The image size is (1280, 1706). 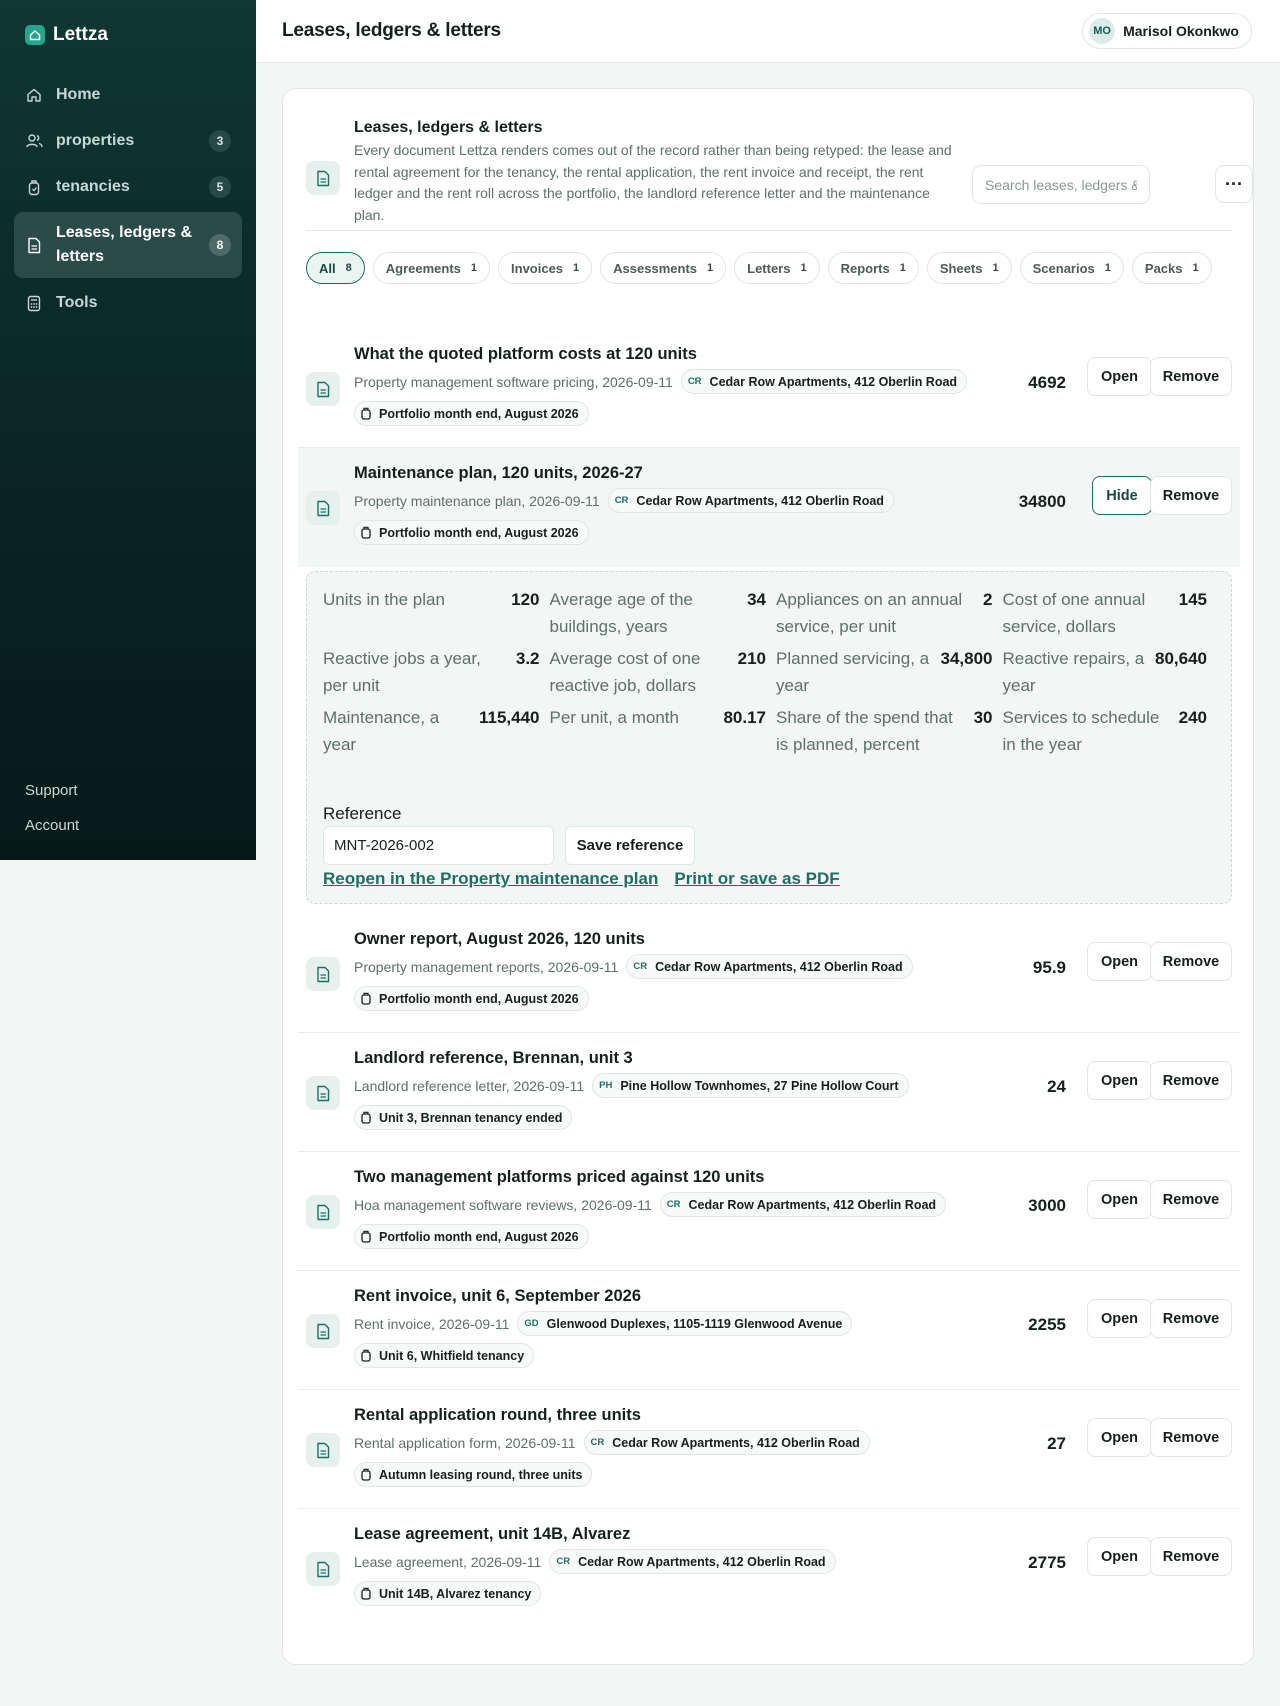 I want to click on chip-count: 8, so click(x=348, y=268).